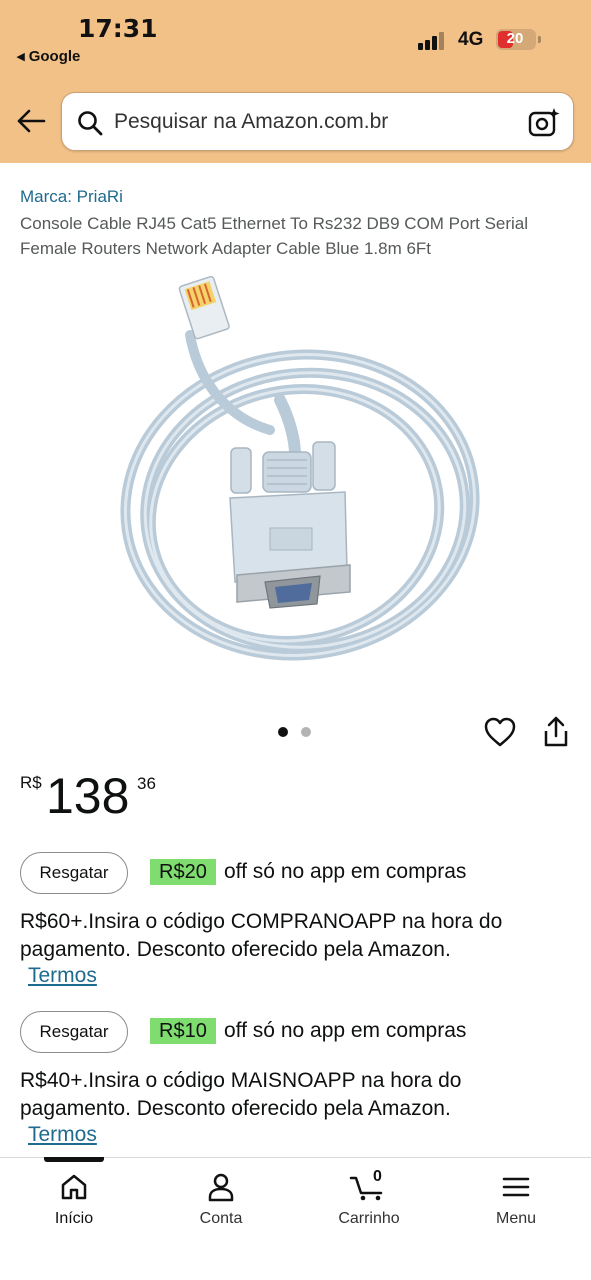 The width and height of the screenshot is (591, 1280). What do you see at coordinates (74, 1218) in the screenshot?
I see `nav-home-label: Início` at bounding box center [74, 1218].